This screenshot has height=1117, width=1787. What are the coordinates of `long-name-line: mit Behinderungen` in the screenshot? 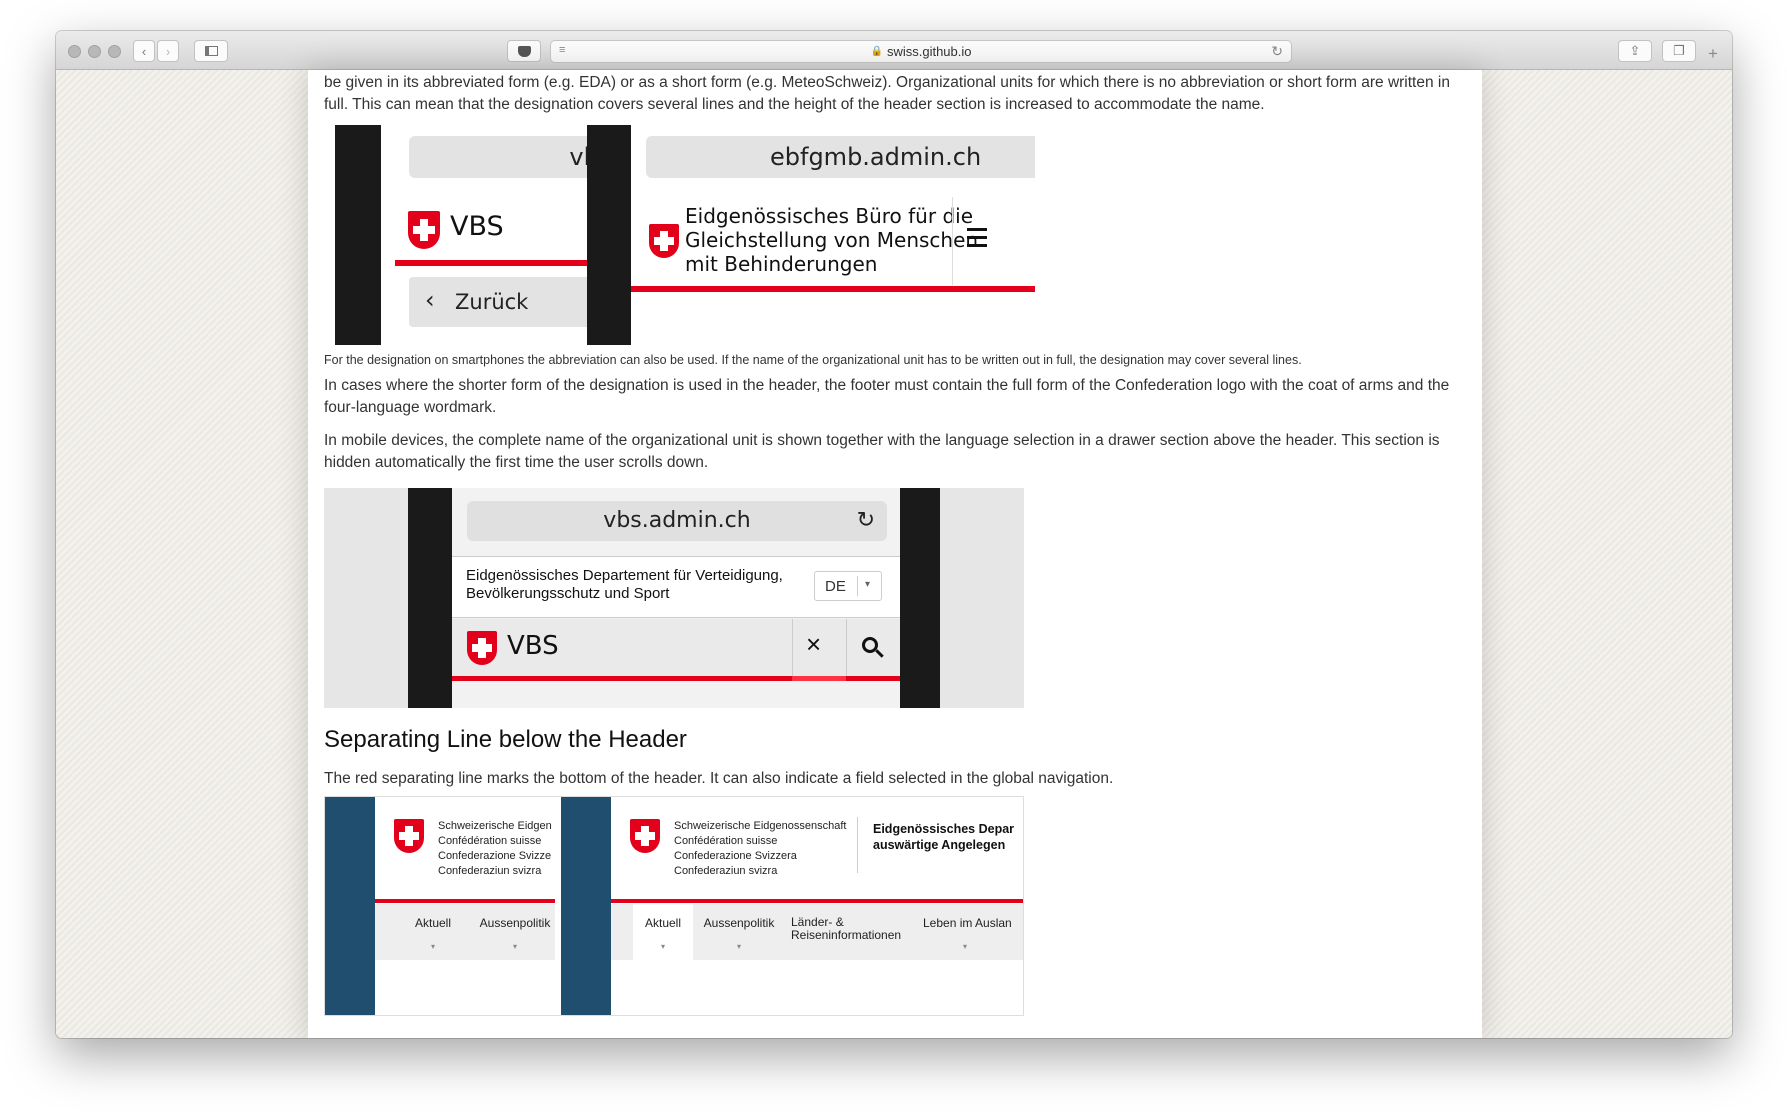 It's located at (781, 264).